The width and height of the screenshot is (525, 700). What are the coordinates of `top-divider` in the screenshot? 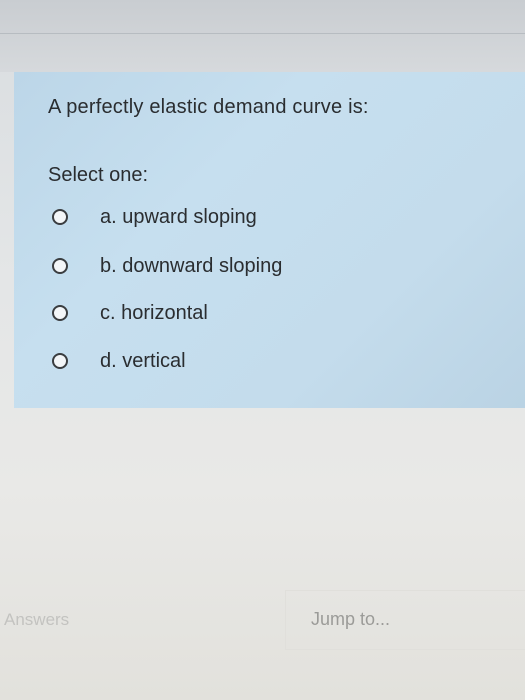 It's located at (262, 33).